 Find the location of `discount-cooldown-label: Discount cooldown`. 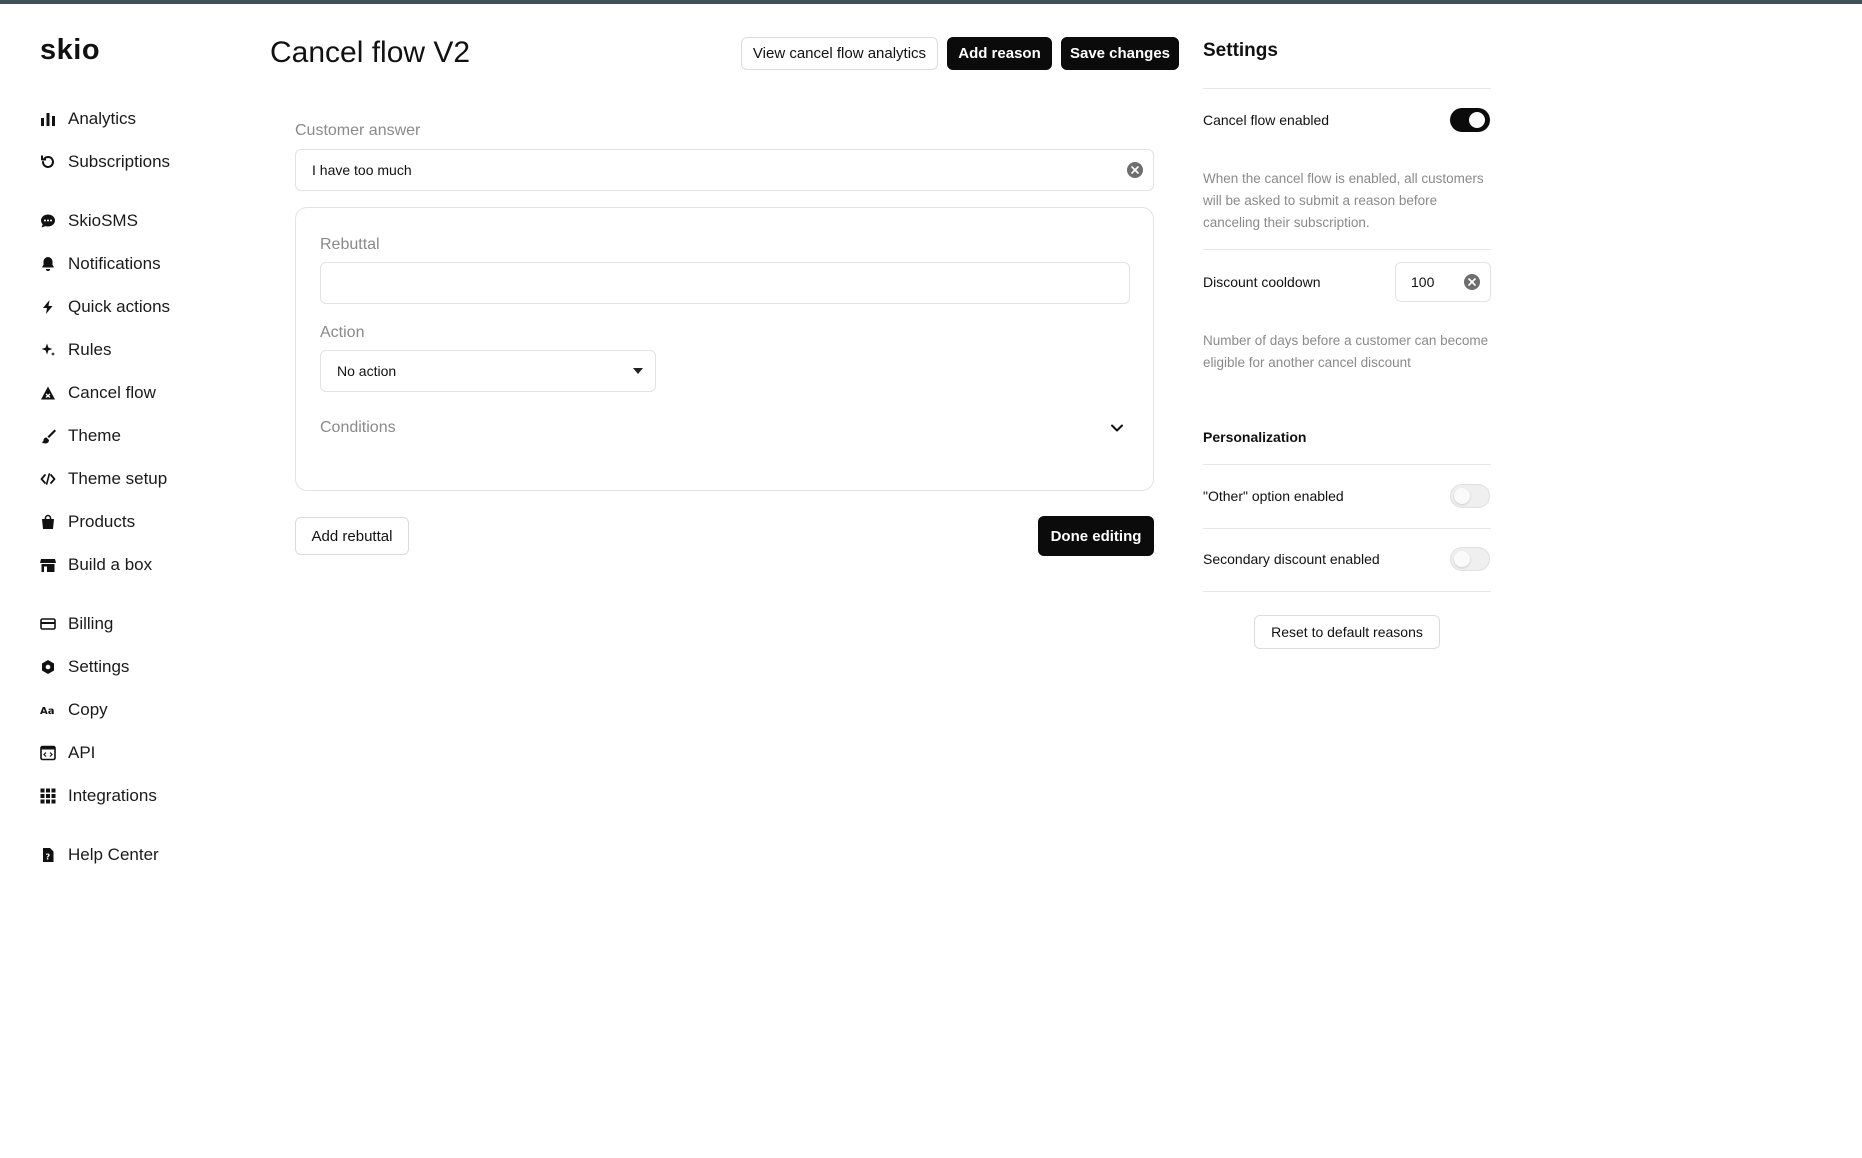

discount-cooldown-label: Discount cooldown is located at coordinates (1262, 282).